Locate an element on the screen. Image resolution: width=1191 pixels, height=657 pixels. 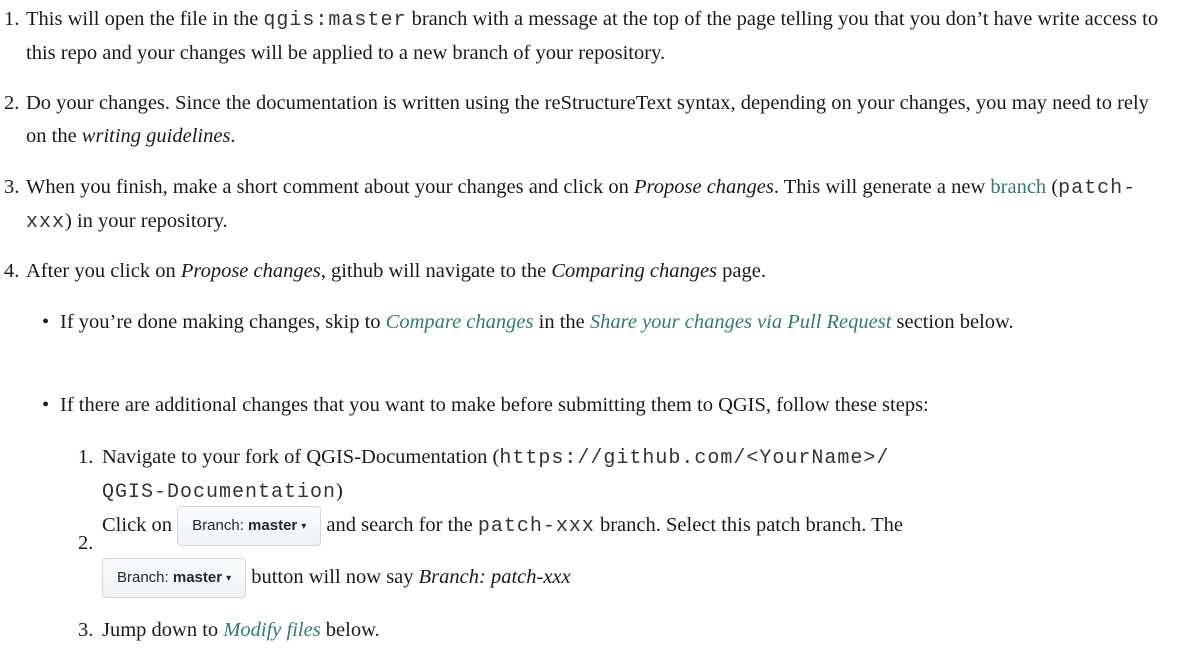
text: branch. Select this patch branch. The is located at coordinates (748, 525).